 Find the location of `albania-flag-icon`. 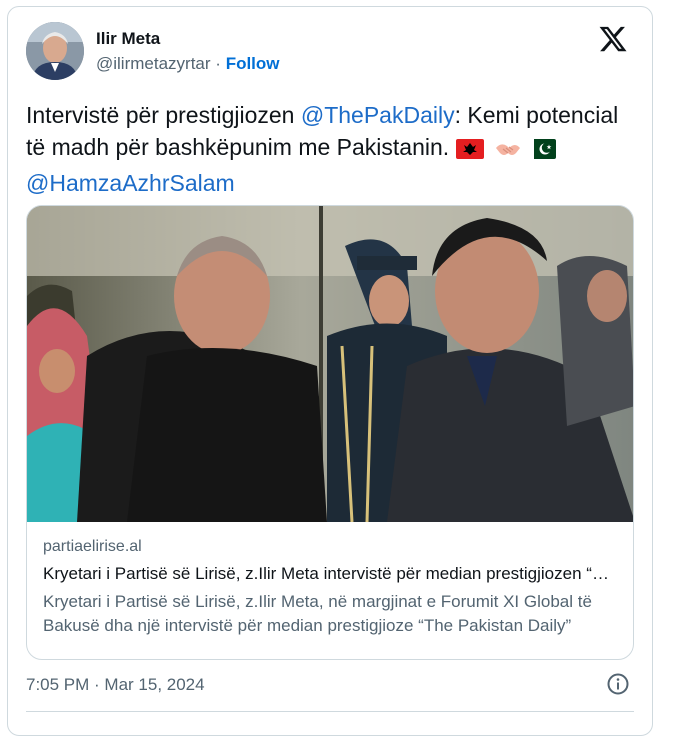

albania-flag-icon is located at coordinates (469, 151).